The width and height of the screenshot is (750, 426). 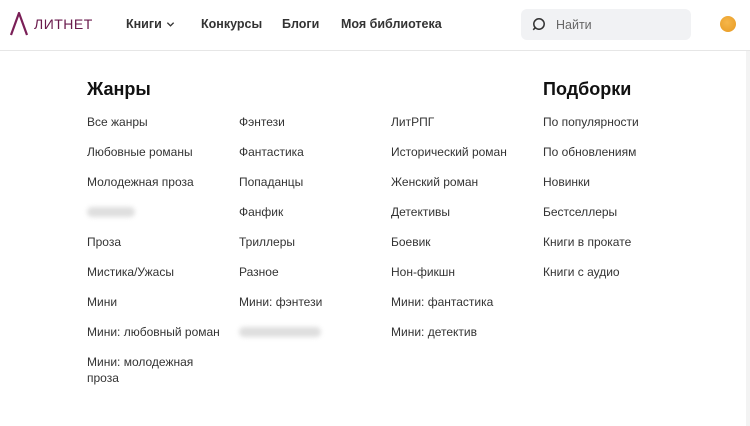 What do you see at coordinates (591, 272) in the screenshot?
I see `collection-link: Книги с аудио` at bounding box center [591, 272].